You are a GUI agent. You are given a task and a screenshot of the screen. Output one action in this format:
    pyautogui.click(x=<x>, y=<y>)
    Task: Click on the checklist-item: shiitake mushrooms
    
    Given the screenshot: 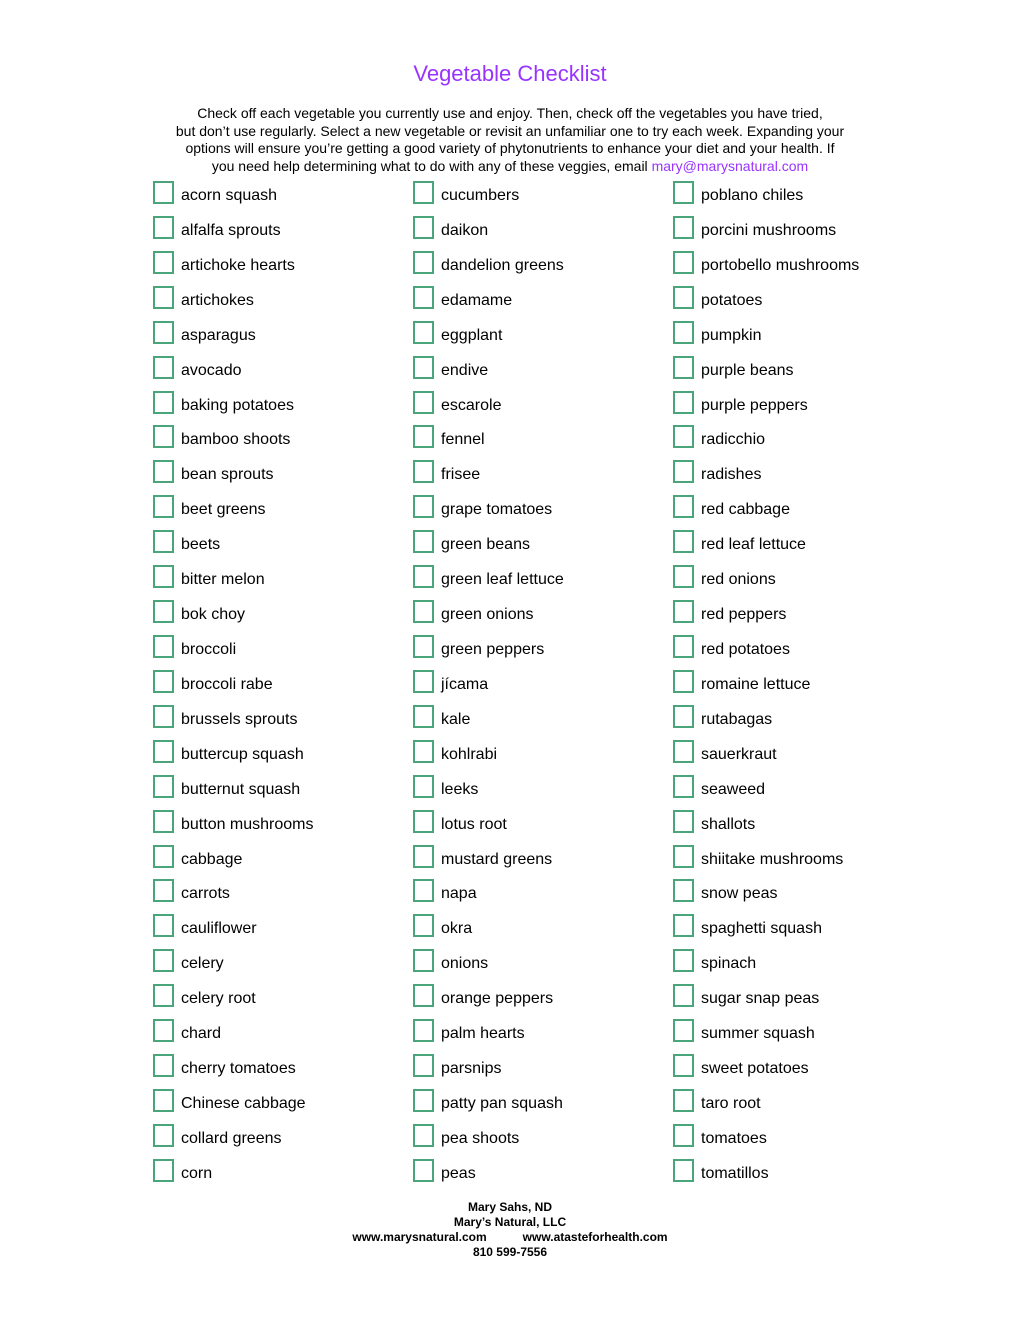 What is the action you would take?
    pyautogui.click(x=798, y=862)
    